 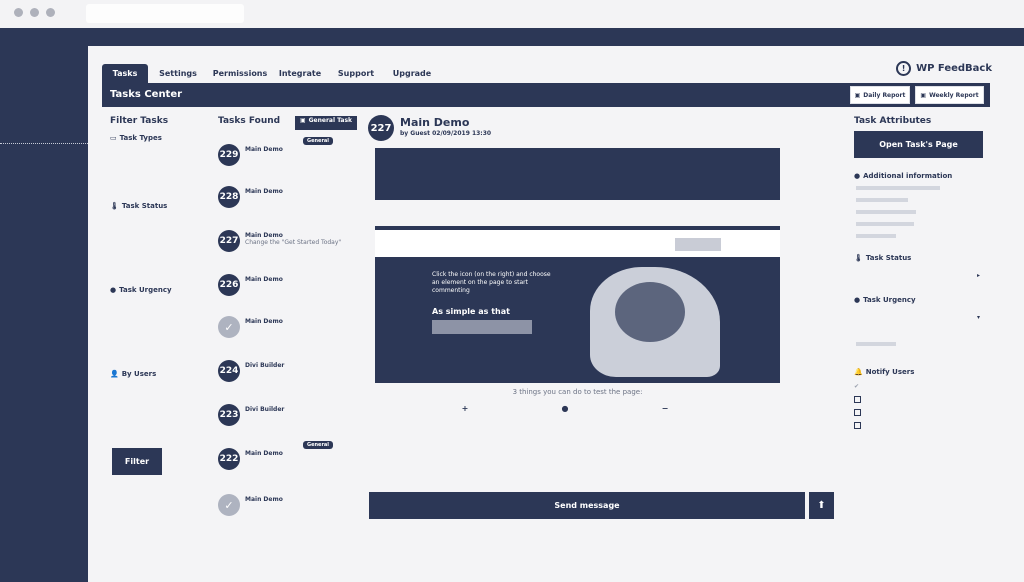 What do you see at coordinates (34, 12) in the screenshot?
I see `window-minimize-dot` at bounding box center [34, 12].